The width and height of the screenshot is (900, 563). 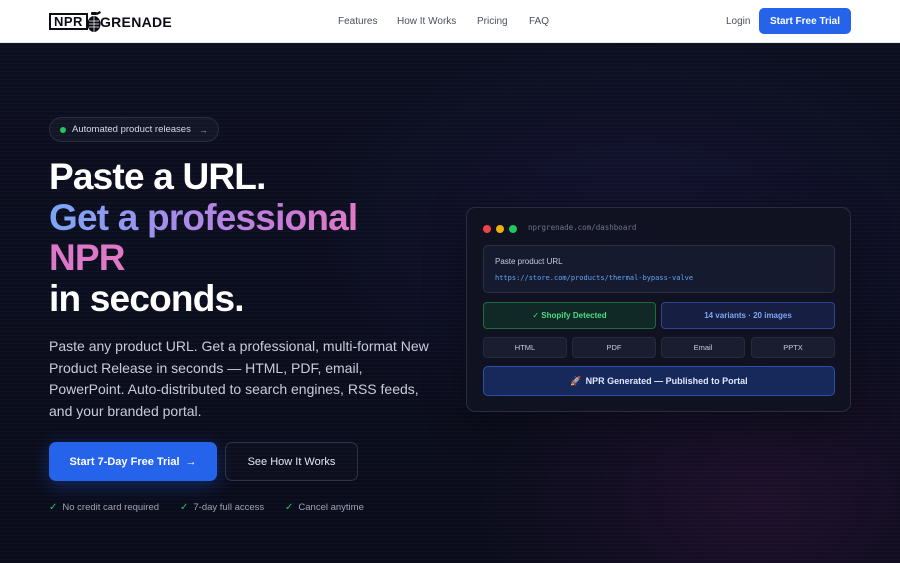 I want to click on rocket-icon: 🚀, so click(x=576, y=380).